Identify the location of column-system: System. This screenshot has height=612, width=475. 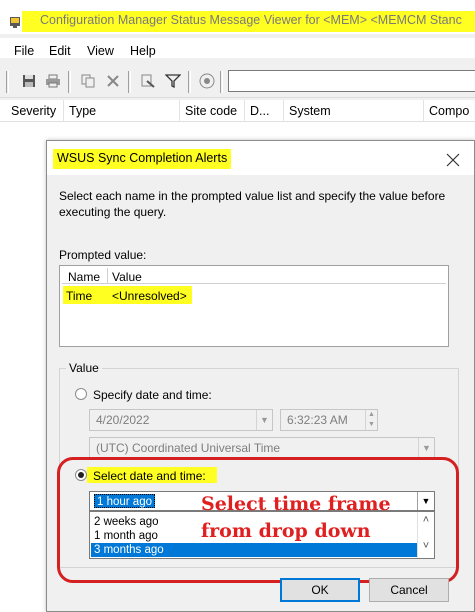
(354, 111).